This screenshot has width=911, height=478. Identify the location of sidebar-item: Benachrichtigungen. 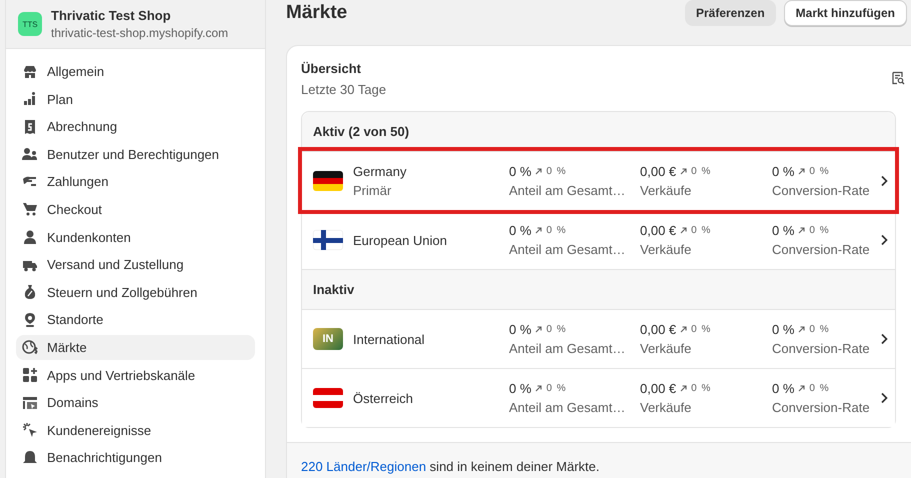
(135, 457).